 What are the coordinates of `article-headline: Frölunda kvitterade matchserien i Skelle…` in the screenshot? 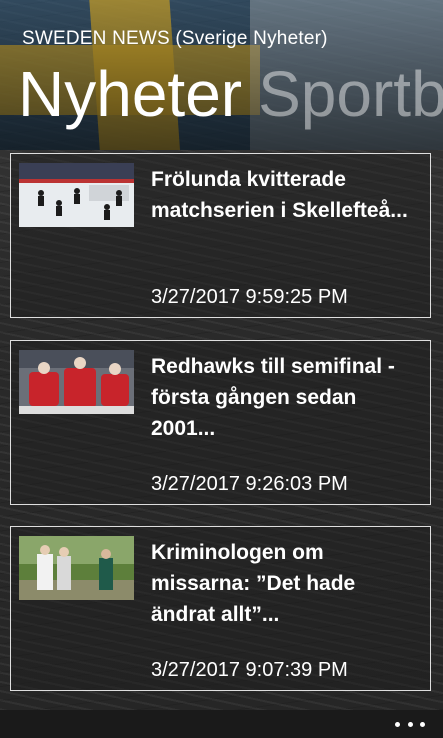 It's located at (279, 195).